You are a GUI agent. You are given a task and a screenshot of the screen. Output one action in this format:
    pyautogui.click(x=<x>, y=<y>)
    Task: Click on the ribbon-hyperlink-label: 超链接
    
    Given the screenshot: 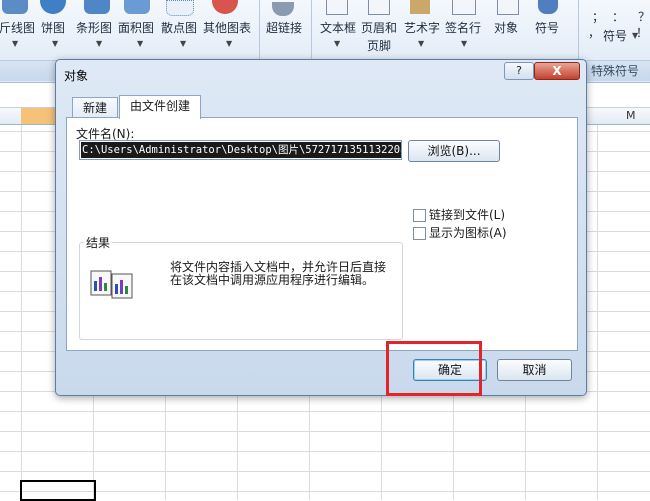 What is the action you would take?
    pyautogui.click(x=284, y=27)
    